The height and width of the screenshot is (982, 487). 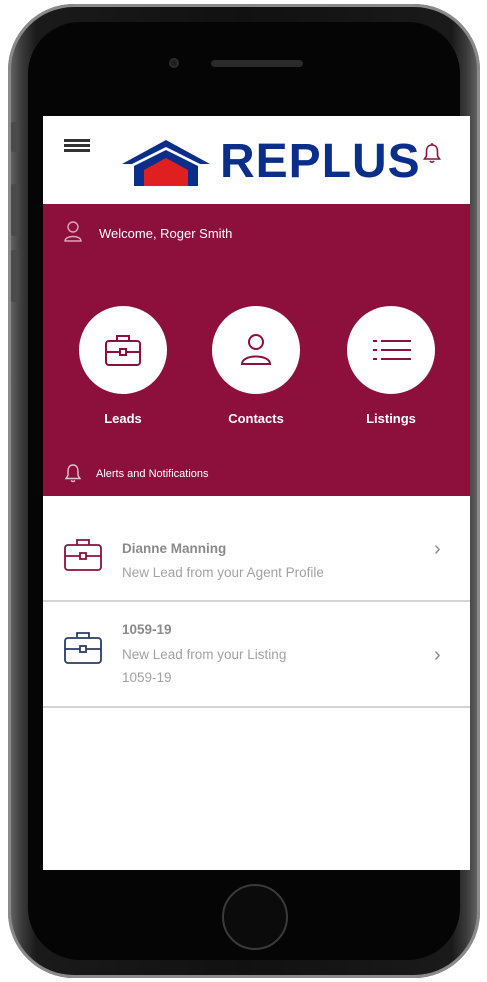 I want to click on home-button, so click(x=255, y=917).